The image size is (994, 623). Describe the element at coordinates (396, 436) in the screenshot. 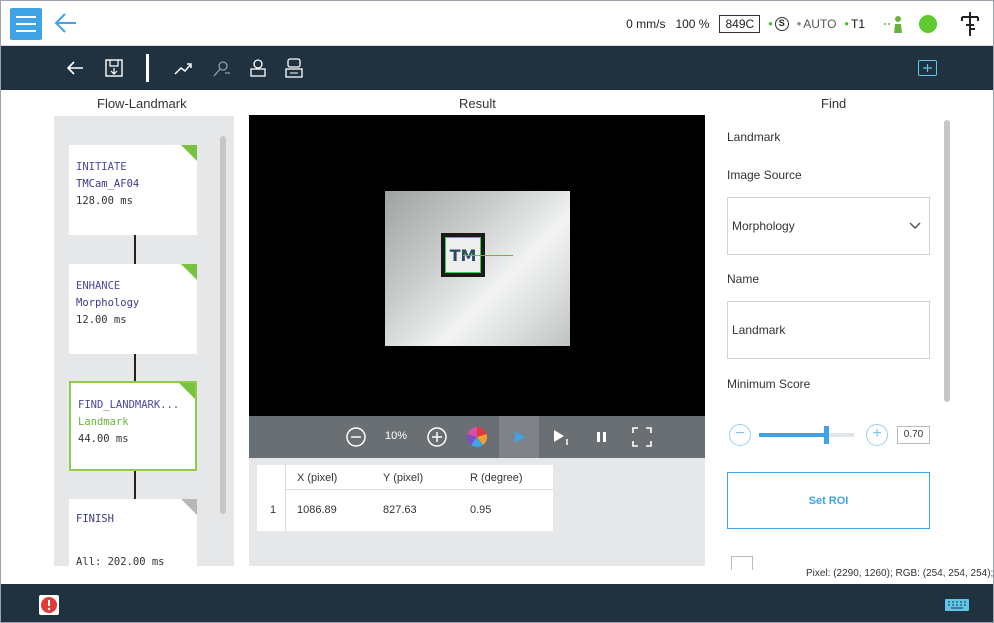

I see `zoom-level: 10%` at that location.